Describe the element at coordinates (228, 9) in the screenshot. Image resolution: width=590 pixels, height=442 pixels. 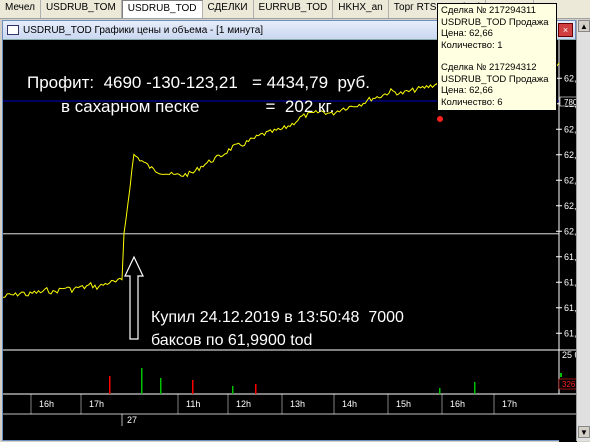
I see `tab-3: СДЕЛКИ` at that location.